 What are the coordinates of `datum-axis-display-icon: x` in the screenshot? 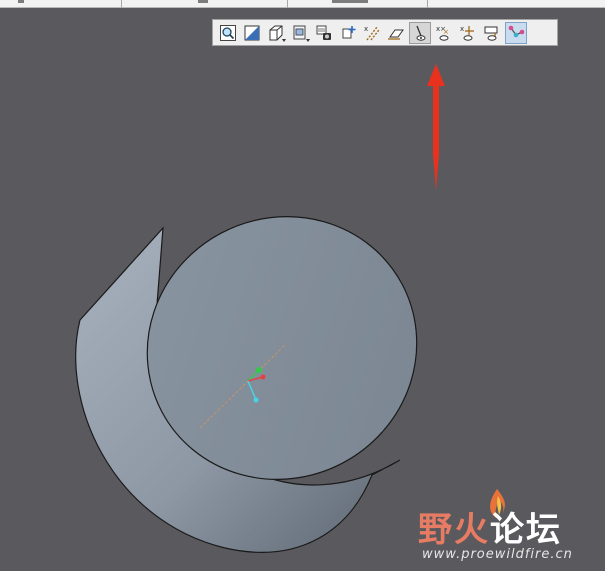 It's located at (372, 32).